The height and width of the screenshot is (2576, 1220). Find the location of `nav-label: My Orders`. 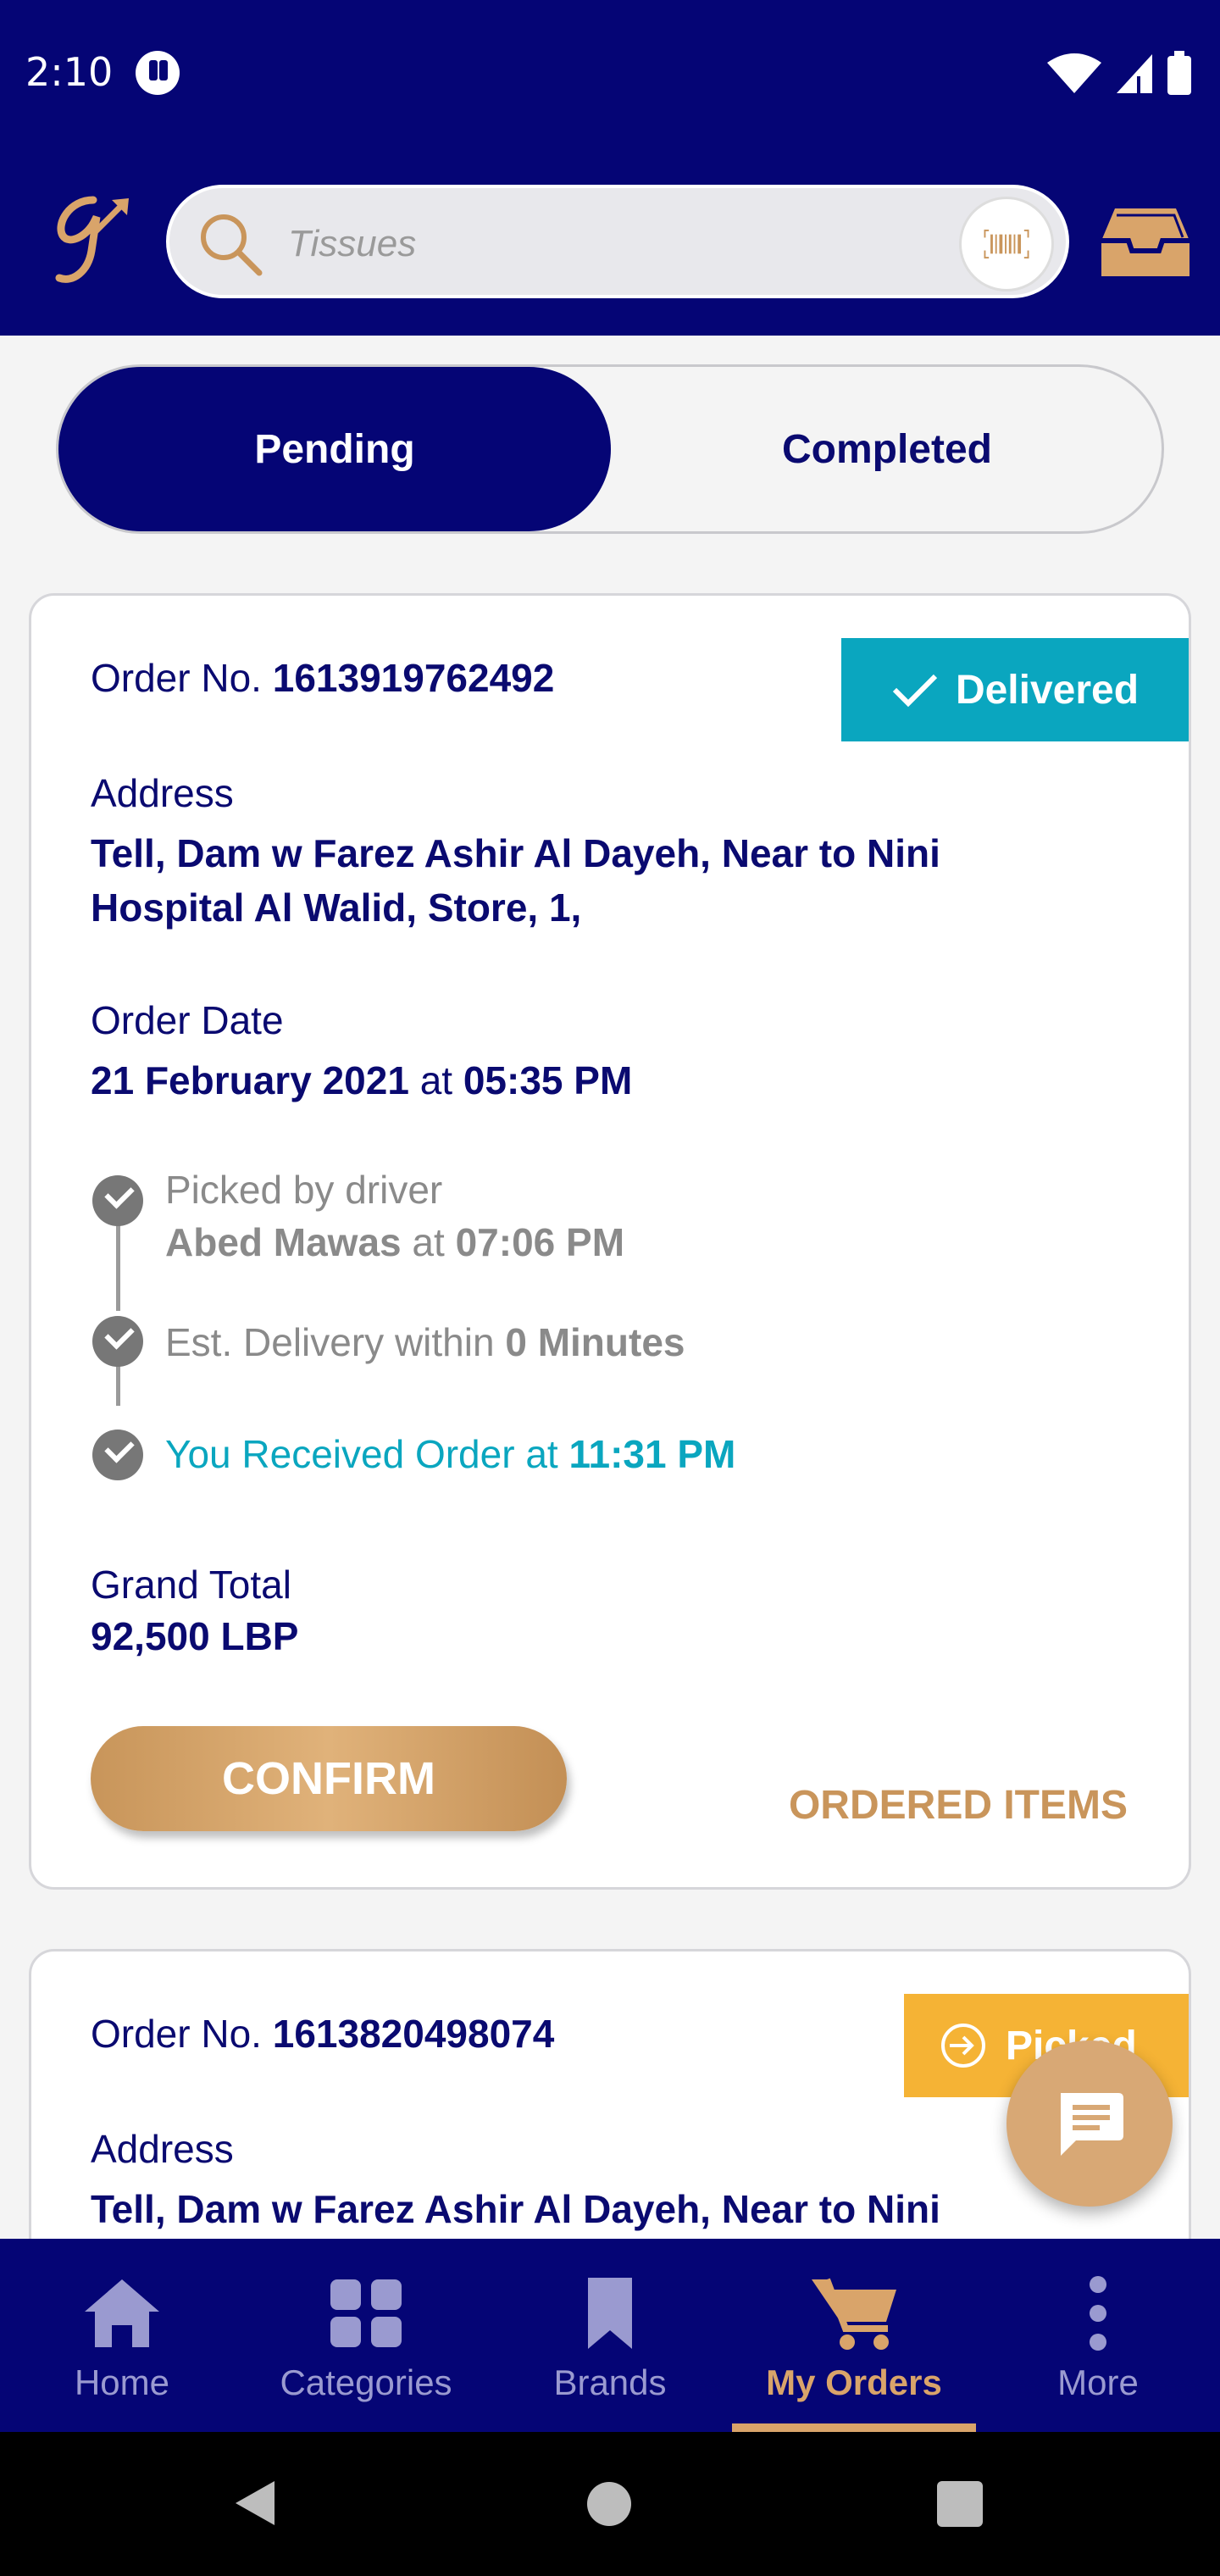

nav-label: My Orders is located at coordinates (854, 2382).